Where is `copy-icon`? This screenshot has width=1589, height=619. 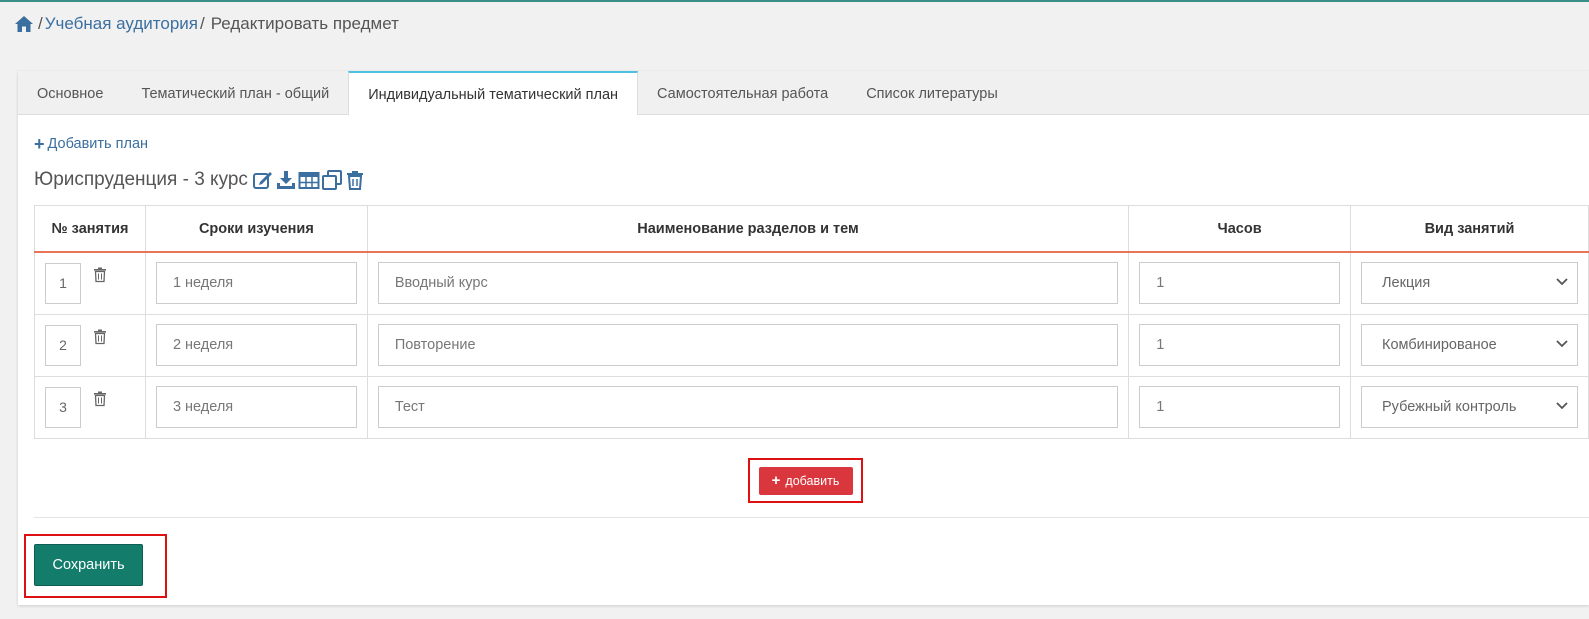 copy-icon is located at coordinates (332, 180).